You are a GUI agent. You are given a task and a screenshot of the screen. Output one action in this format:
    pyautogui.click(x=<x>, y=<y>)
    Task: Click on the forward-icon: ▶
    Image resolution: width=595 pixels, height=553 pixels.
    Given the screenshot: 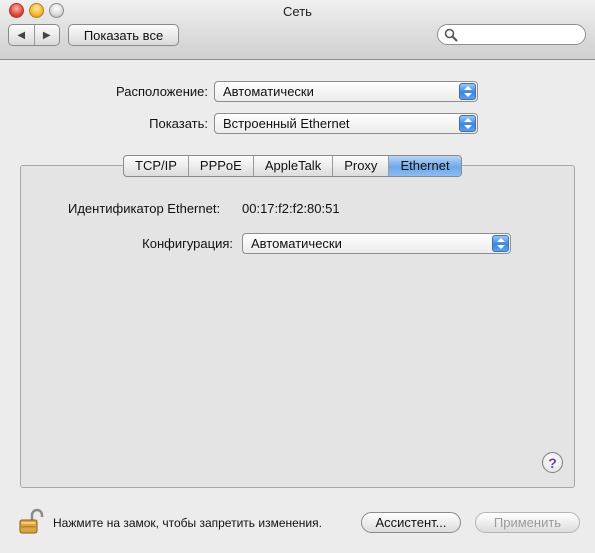 What is the action you would take?
    pyautogui.click(x=46, y=35)
    